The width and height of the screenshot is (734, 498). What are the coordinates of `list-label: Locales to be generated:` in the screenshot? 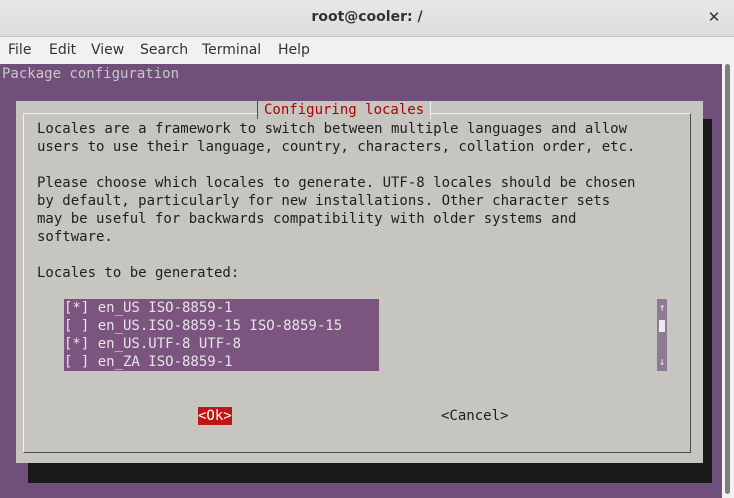 It's located at (138, 273).